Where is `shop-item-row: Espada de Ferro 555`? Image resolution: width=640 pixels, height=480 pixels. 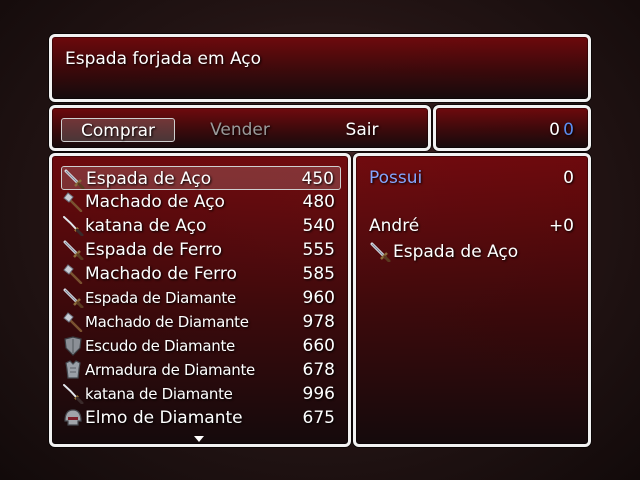 shop-item-row: Espada de Ferro 555 is located at coordinates (201, 250).